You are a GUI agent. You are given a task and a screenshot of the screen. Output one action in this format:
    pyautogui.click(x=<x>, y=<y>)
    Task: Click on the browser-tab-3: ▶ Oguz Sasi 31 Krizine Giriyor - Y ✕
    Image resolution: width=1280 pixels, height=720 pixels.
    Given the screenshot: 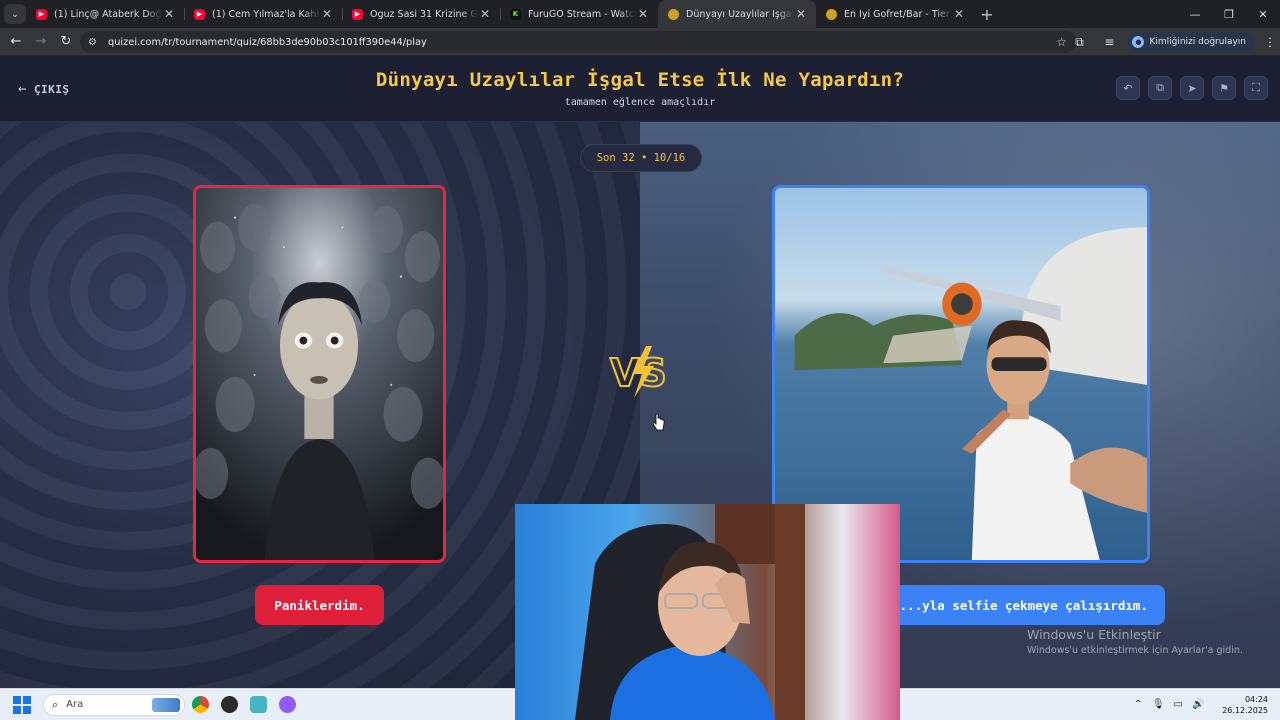 What is the action you would take?
    pyautogui.click(x=421, y=14)
    